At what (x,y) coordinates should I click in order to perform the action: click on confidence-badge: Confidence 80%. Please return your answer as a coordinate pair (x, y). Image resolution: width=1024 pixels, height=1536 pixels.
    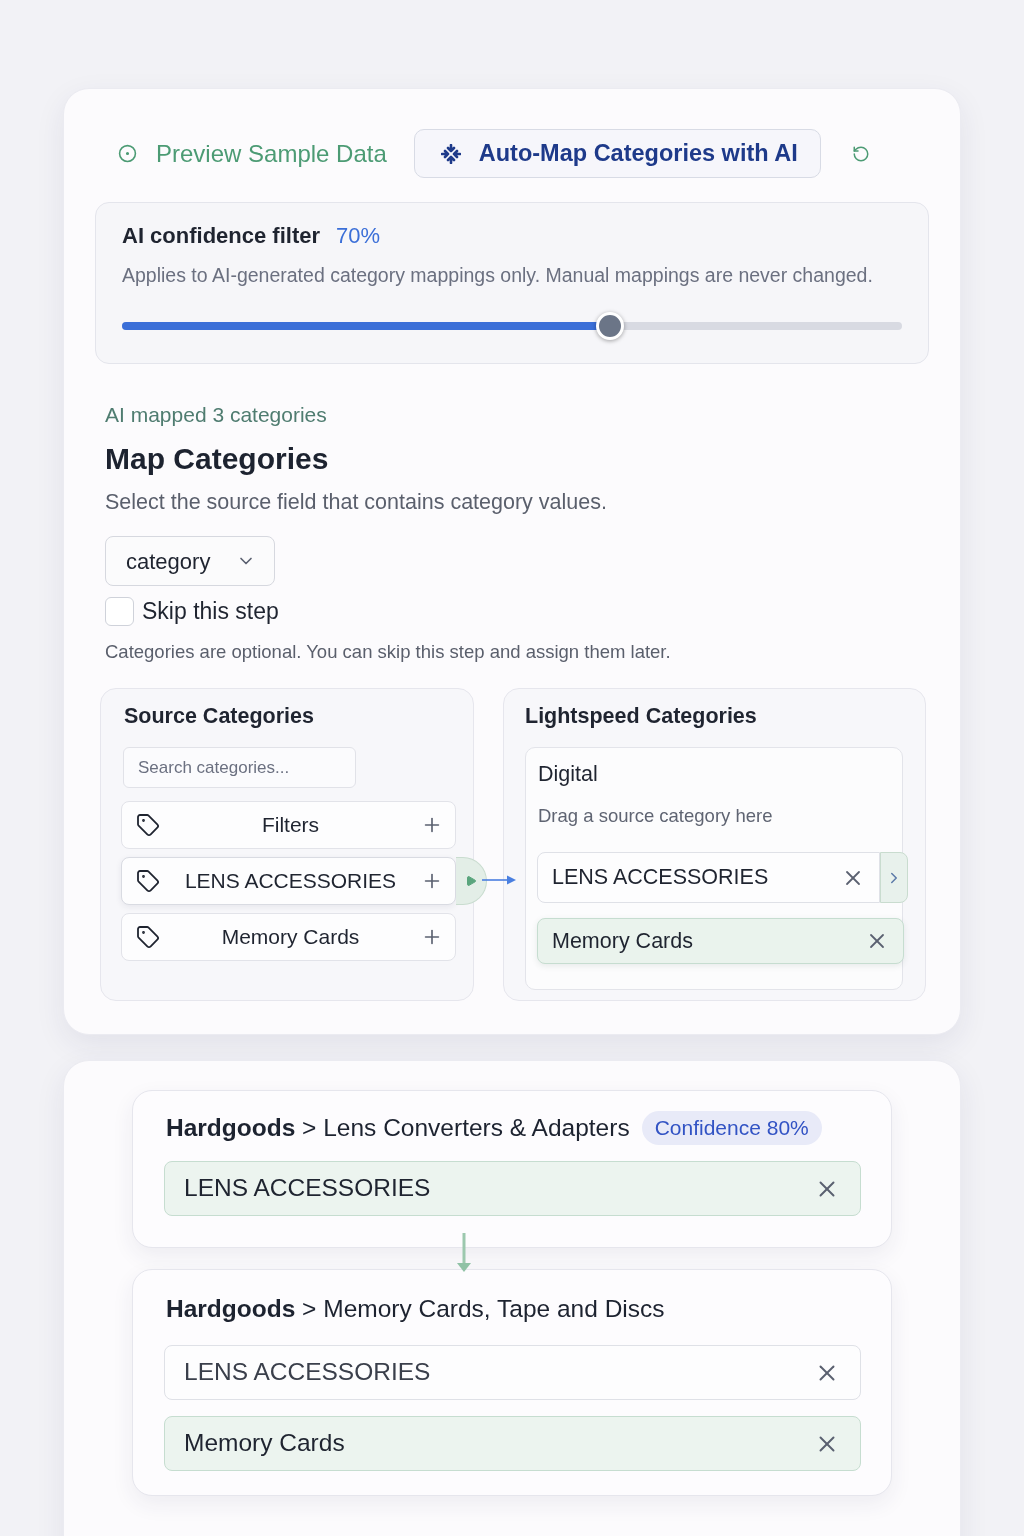
    Looking at the image, I should click on (731, 1128).